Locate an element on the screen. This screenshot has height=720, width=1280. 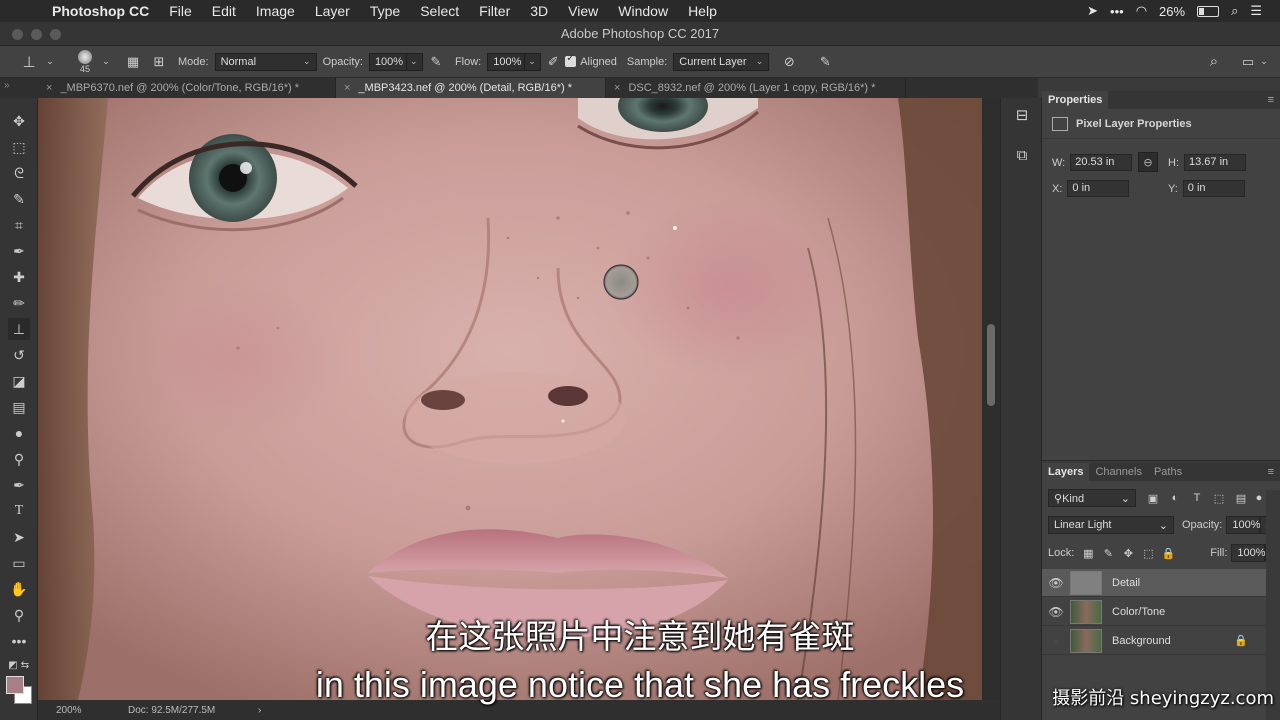
menu-image: Image is located at coordinates (275, 11).